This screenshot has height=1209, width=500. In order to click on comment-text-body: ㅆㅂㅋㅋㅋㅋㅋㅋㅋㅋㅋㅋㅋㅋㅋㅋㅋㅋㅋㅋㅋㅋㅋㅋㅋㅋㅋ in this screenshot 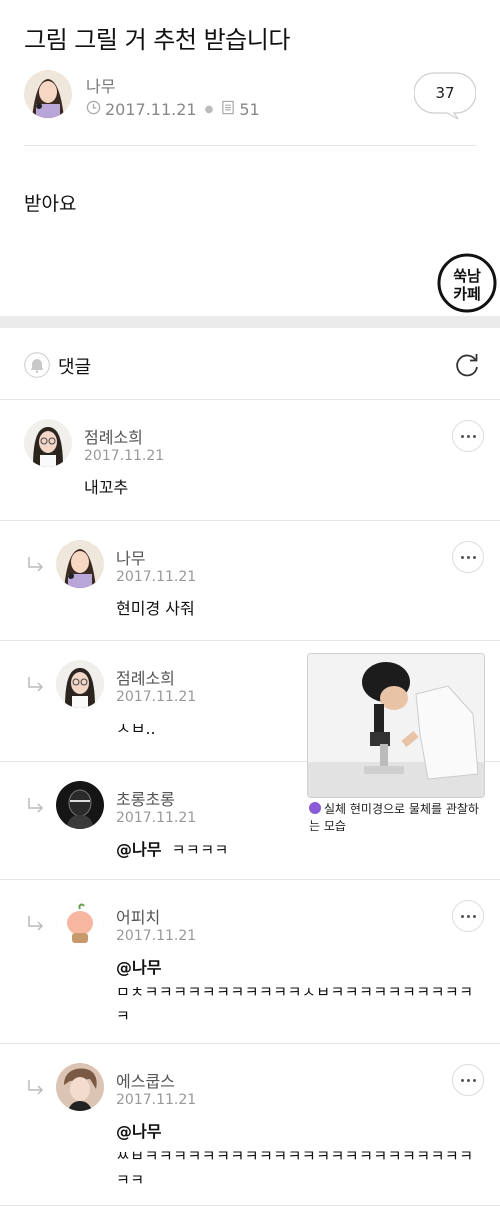, I will do `click(295, 1168)`.